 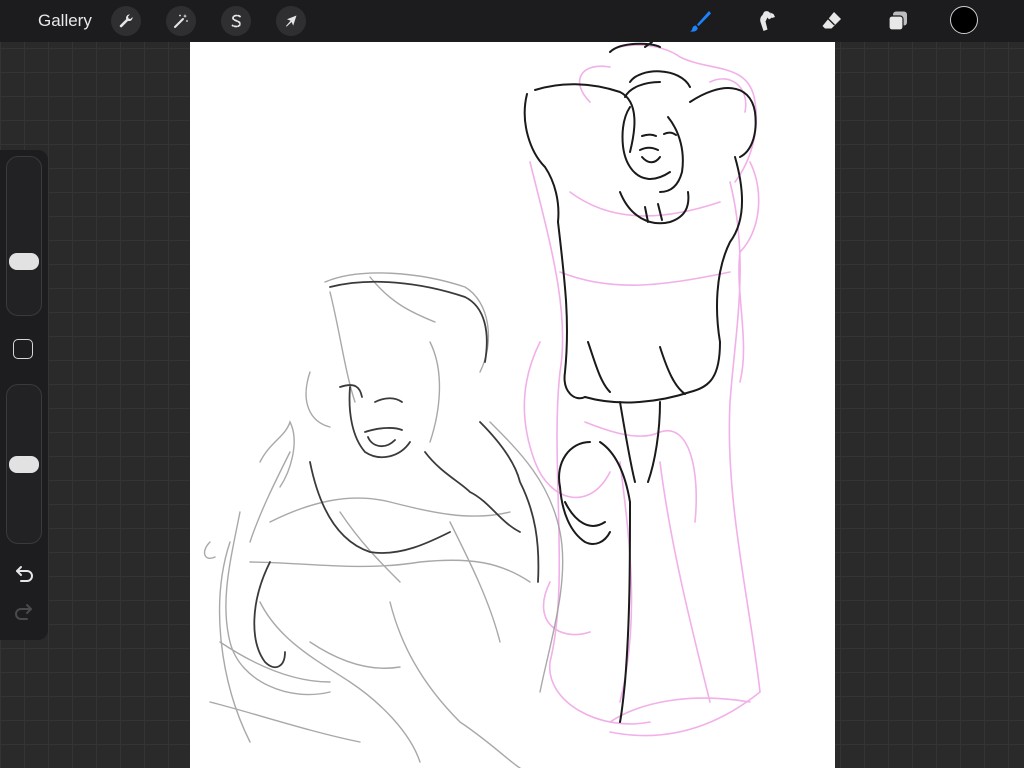 I want to click on brush-size-thumb, so click(x=24, y=261).